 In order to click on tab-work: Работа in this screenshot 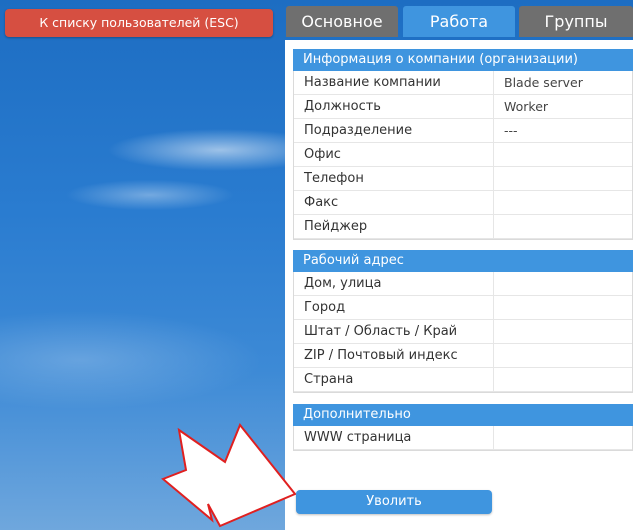, I will do `click(459, 21)`.